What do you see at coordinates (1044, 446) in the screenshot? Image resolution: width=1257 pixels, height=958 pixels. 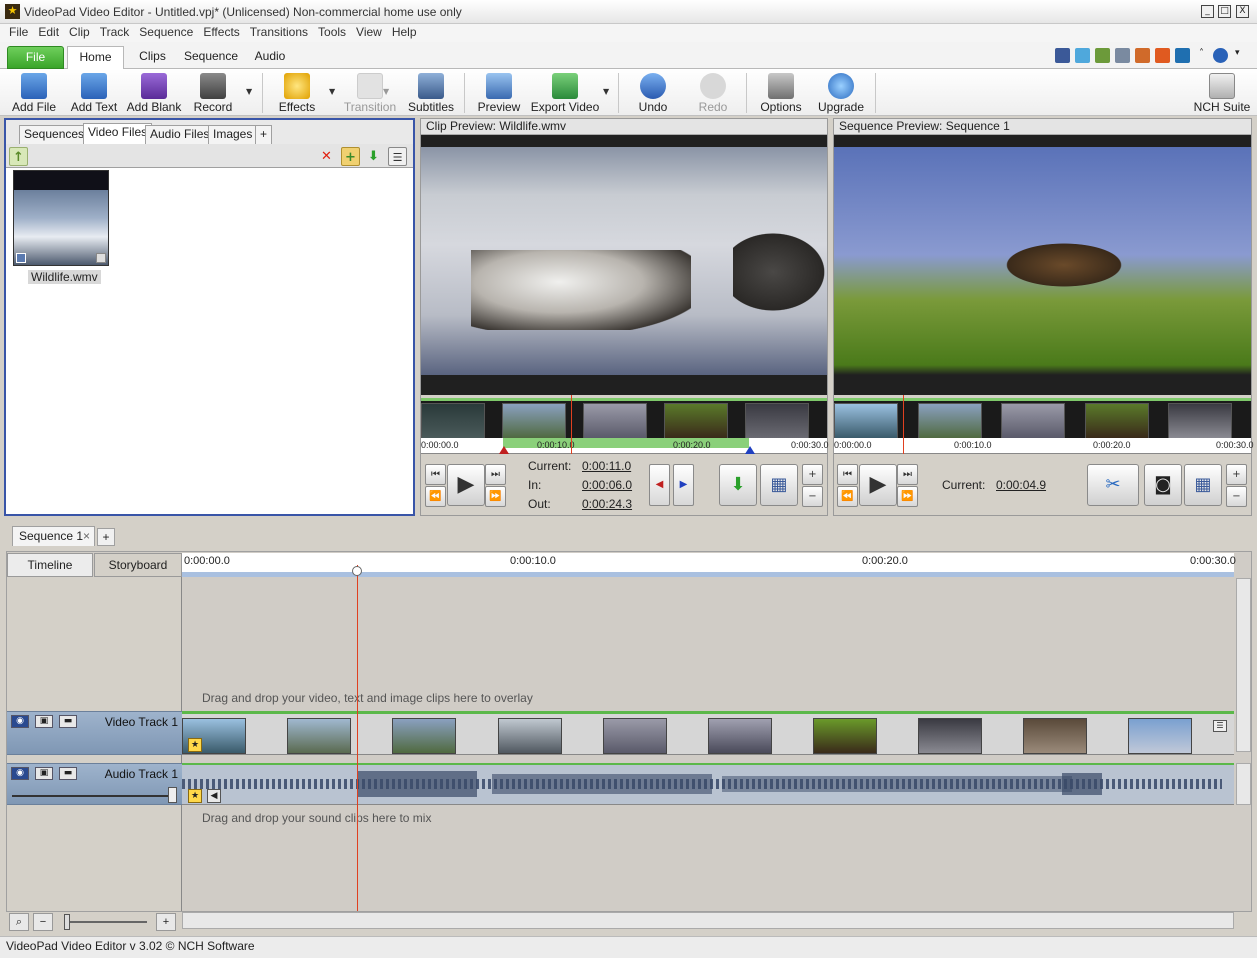 I see `sequence-ruler: 0:00:00.0 0:00:10.0 0:00:20.0 0:00:30.0` at bounding box center [1044, 446].